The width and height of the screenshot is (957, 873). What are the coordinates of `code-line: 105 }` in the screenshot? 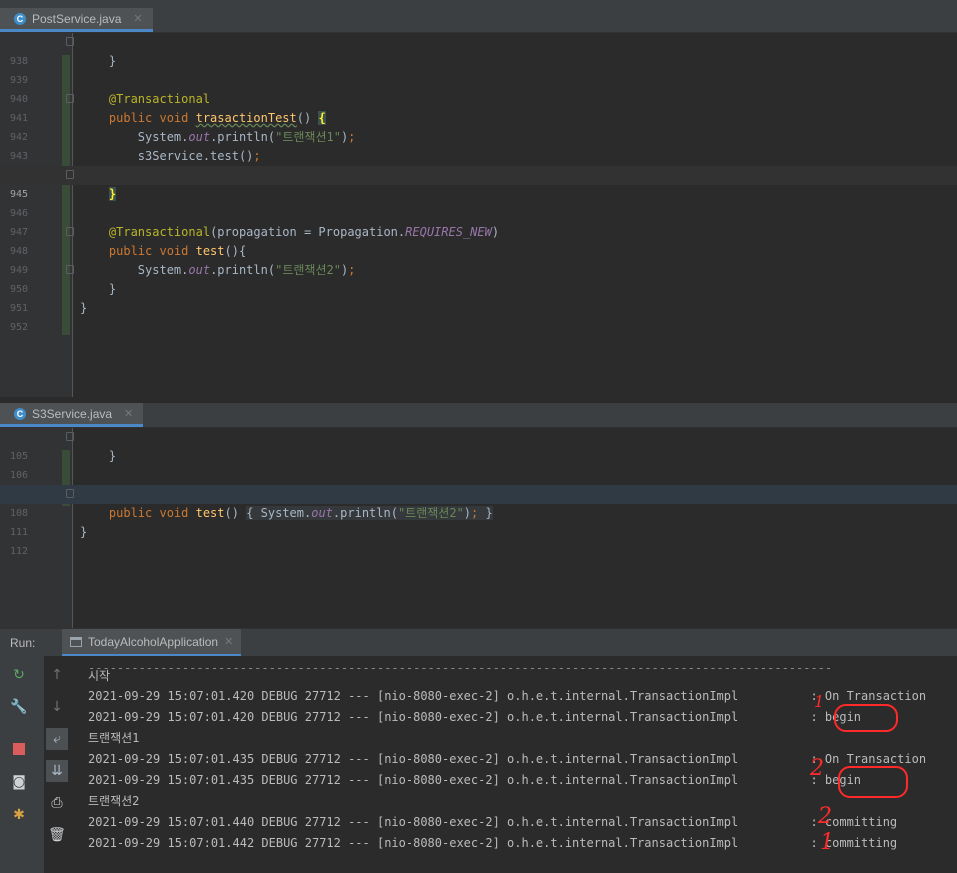 It's located at (478, 445).